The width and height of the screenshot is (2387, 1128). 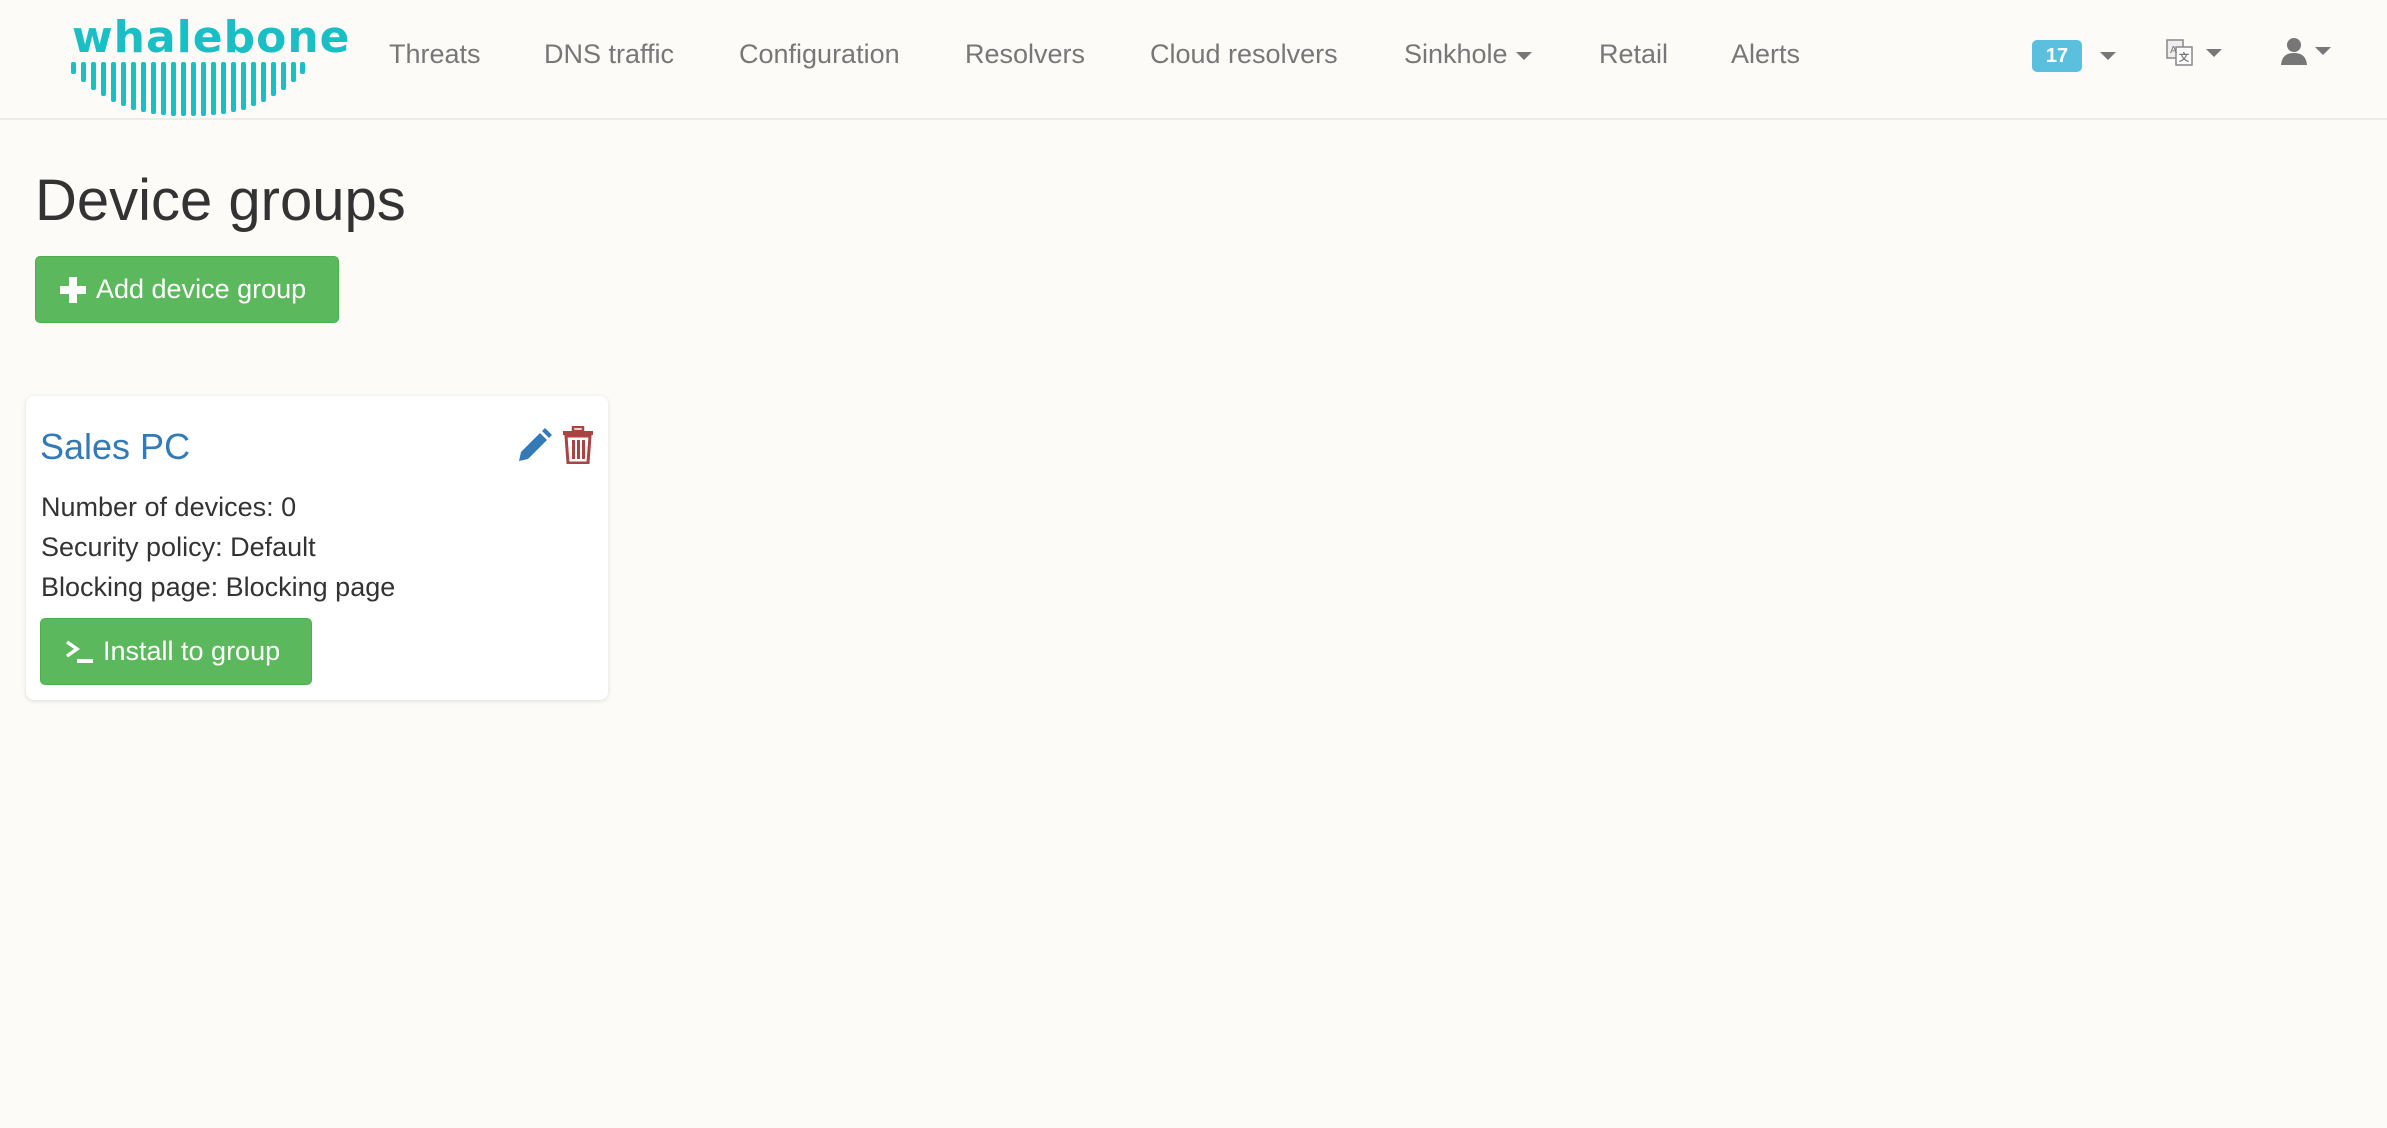 What do you see at coordinates (115, 447) in the screenshot?
I see `device-group-name-link: Sales PC` at bounding box center [115, 447].